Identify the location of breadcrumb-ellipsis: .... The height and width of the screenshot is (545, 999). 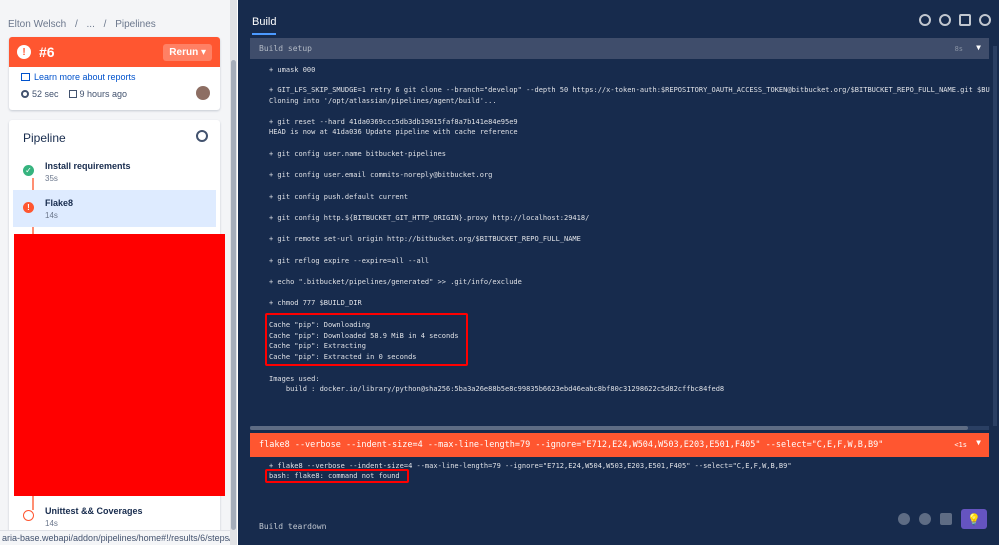
(91, 24).